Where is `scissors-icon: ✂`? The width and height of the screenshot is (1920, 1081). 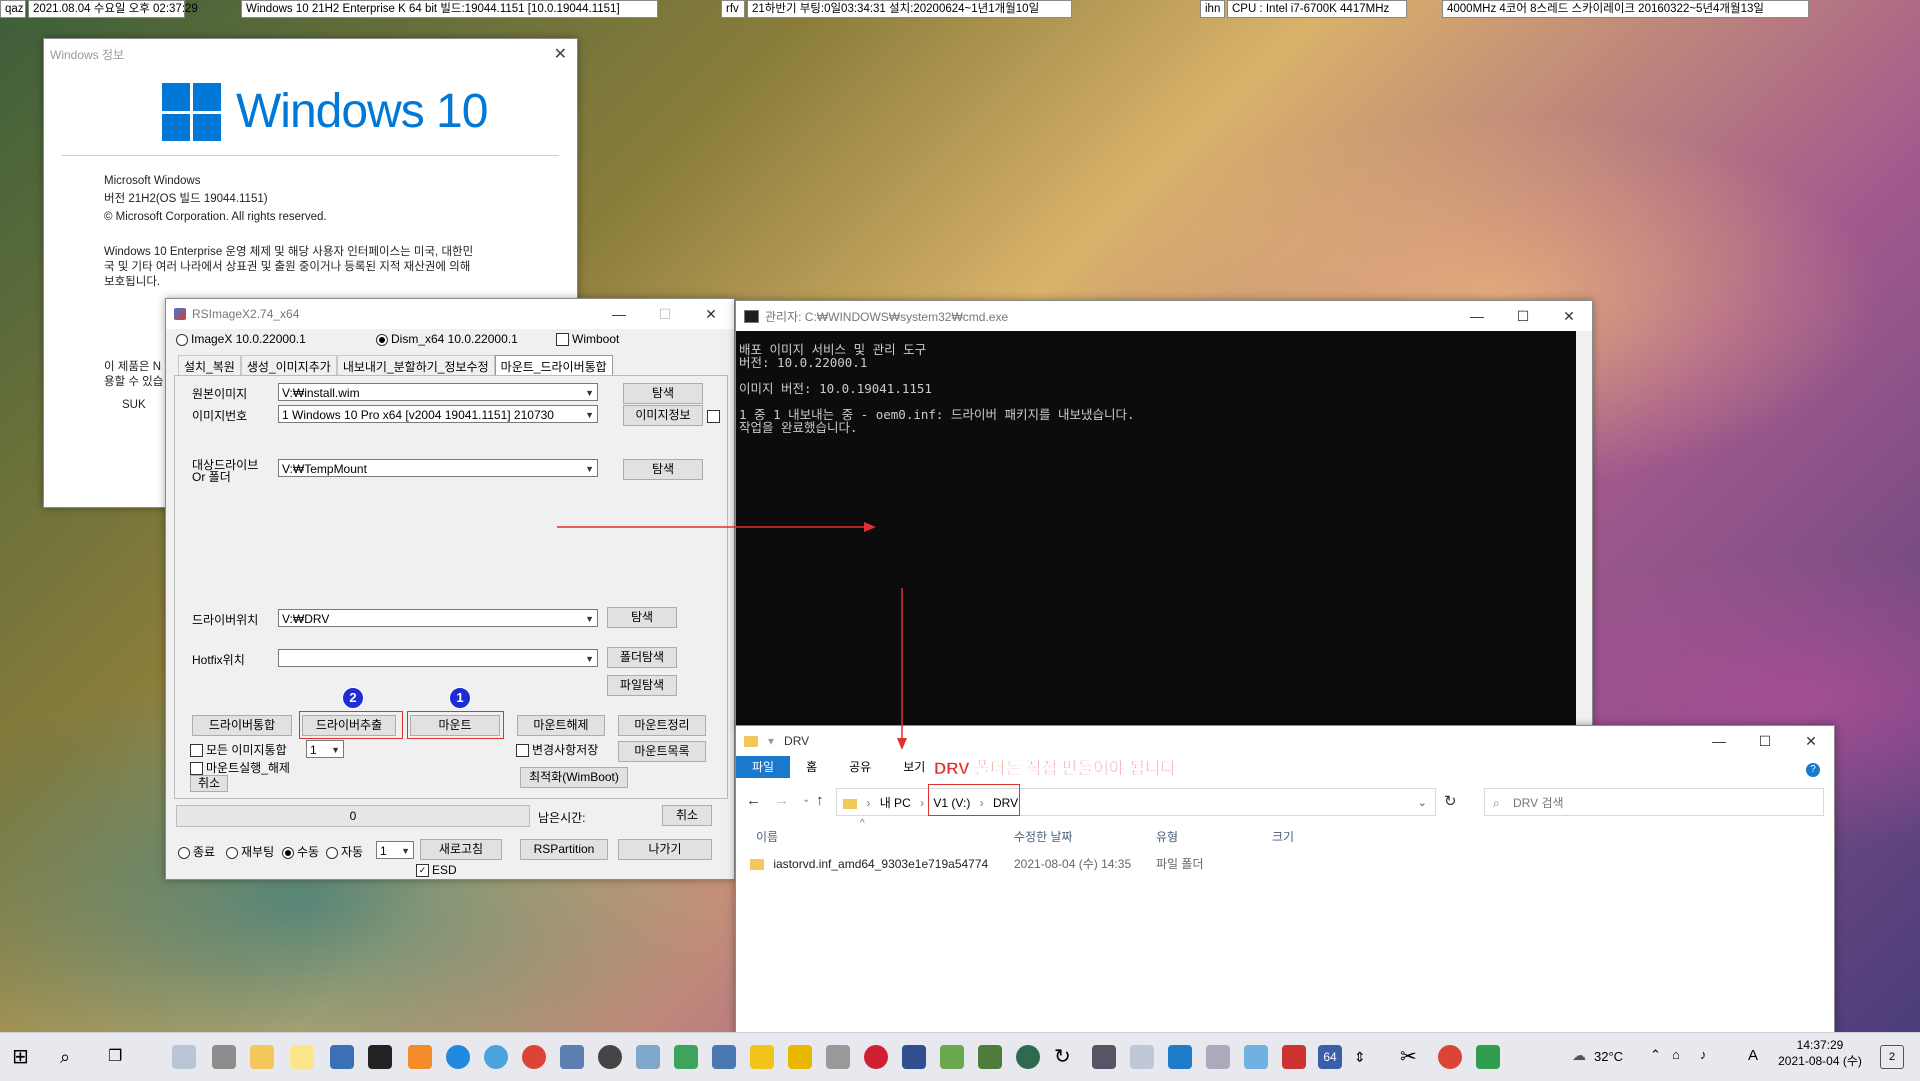 scissors-icon: ✂ is located at coordinates (1412, 1057).